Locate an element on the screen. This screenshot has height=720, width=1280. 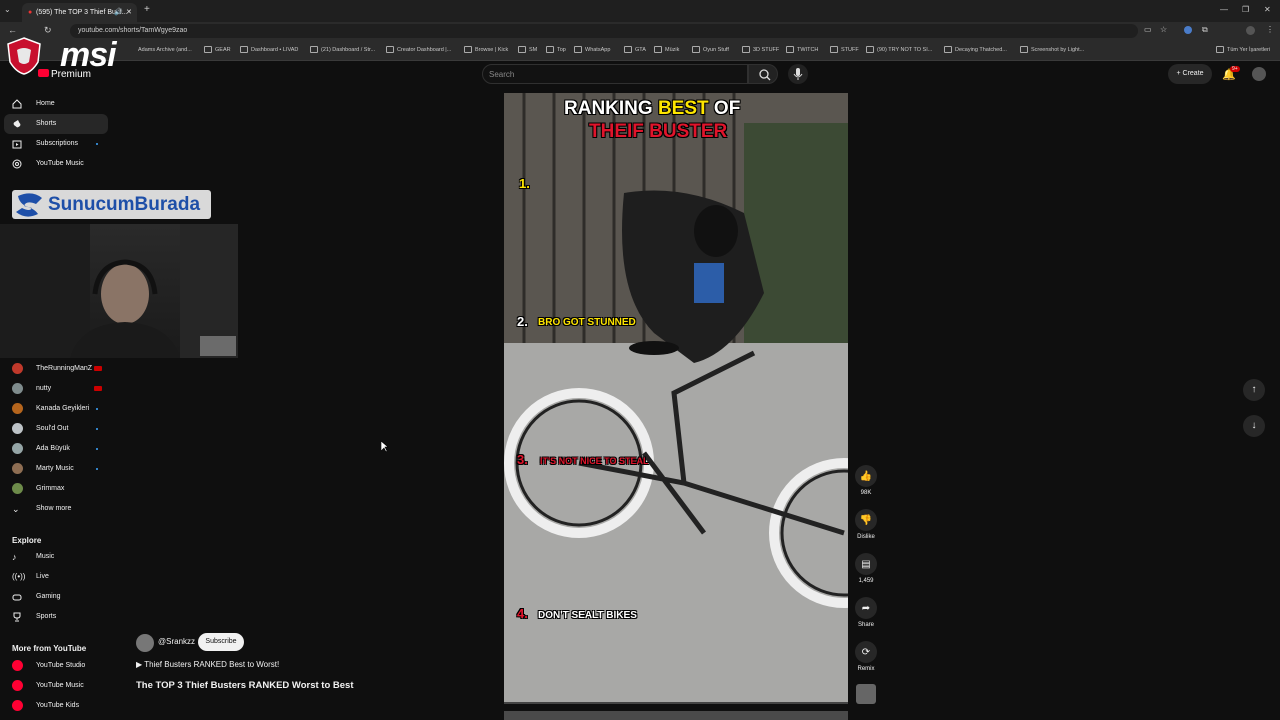
tab-close-icon: ✕ is located at coordinates (129, 12).